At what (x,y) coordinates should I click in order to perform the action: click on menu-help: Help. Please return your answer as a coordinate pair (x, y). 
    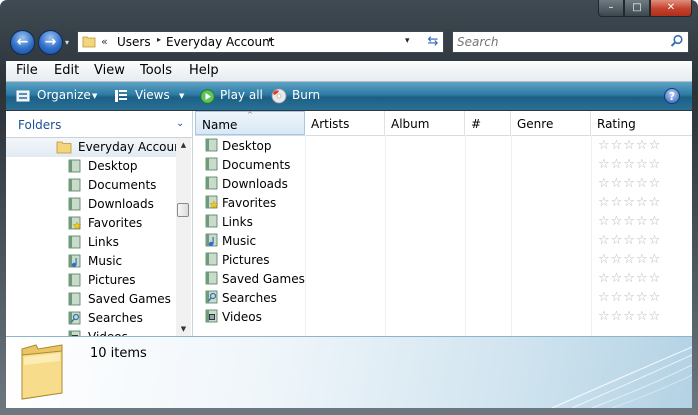
    Looking at the image, I should click on (204, 70).